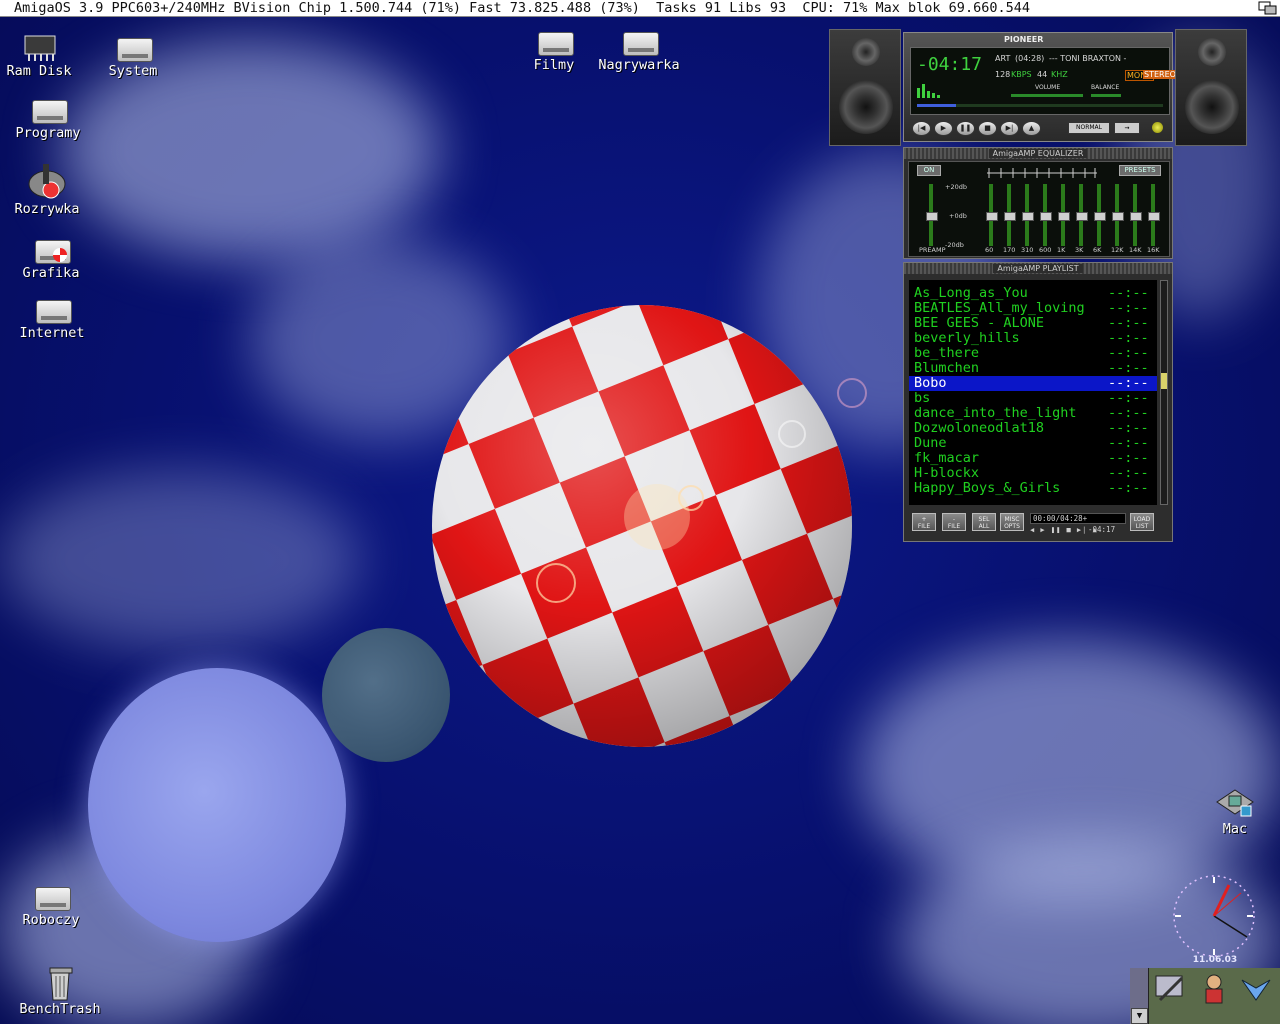 The height and width of the screenshot is (1024, 1280). Describe the element at coordinates (133, 54) in the screenshot. I see `desktop-icon-system: System` at that location.